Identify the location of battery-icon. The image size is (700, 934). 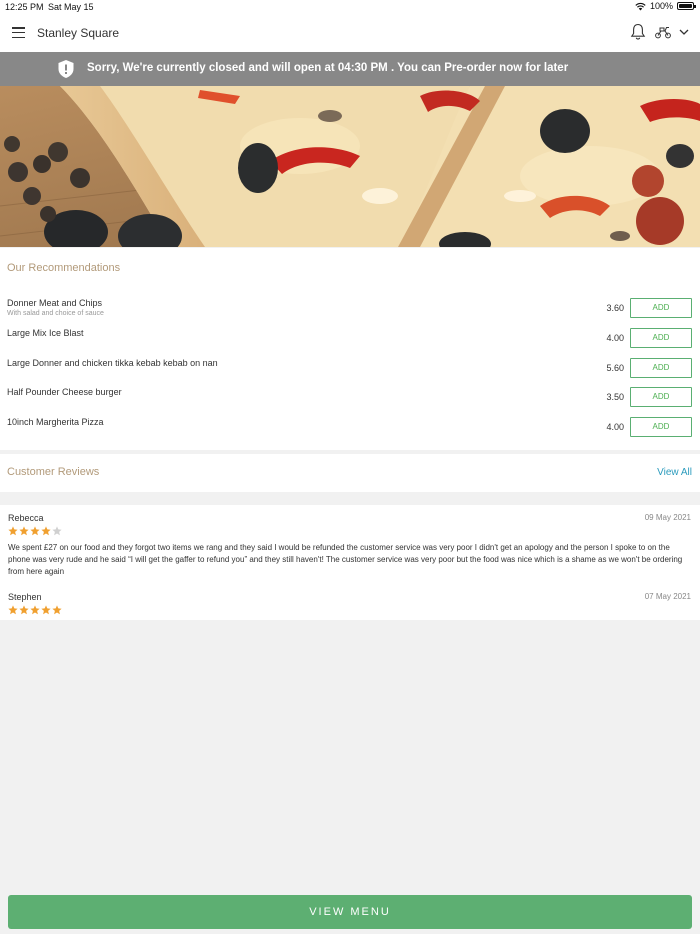
(686, 6).